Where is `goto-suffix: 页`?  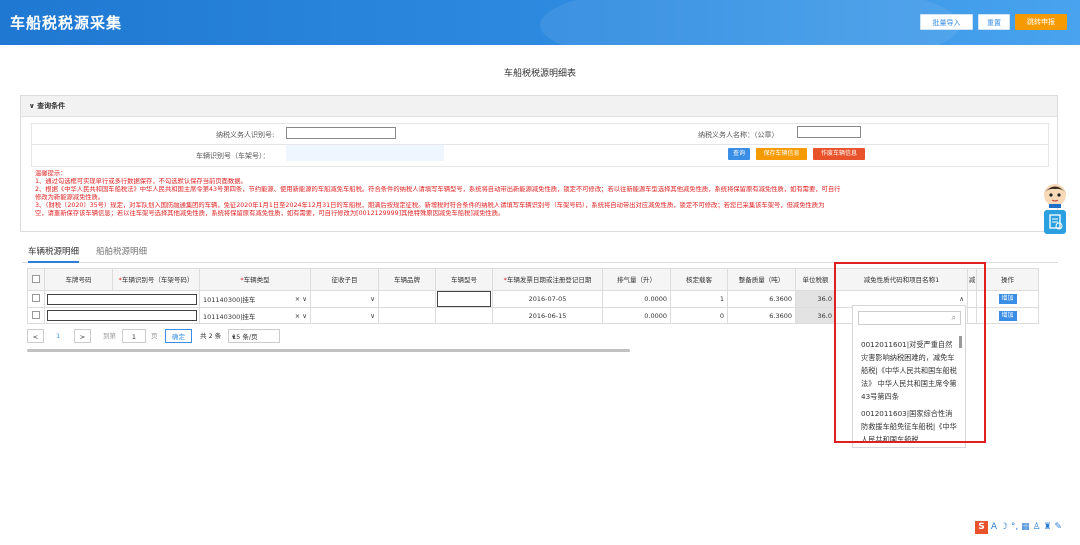
goto-suffix: 页 is located at coordinates (154, 336).